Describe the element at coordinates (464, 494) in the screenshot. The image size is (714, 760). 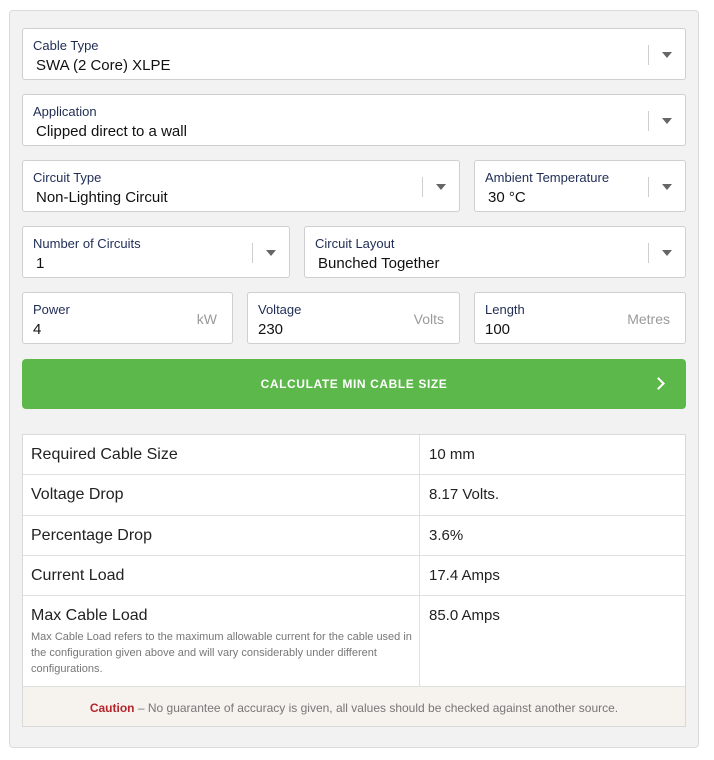
I see `voltage-drop-value: 8.17 Volts.` at that location.